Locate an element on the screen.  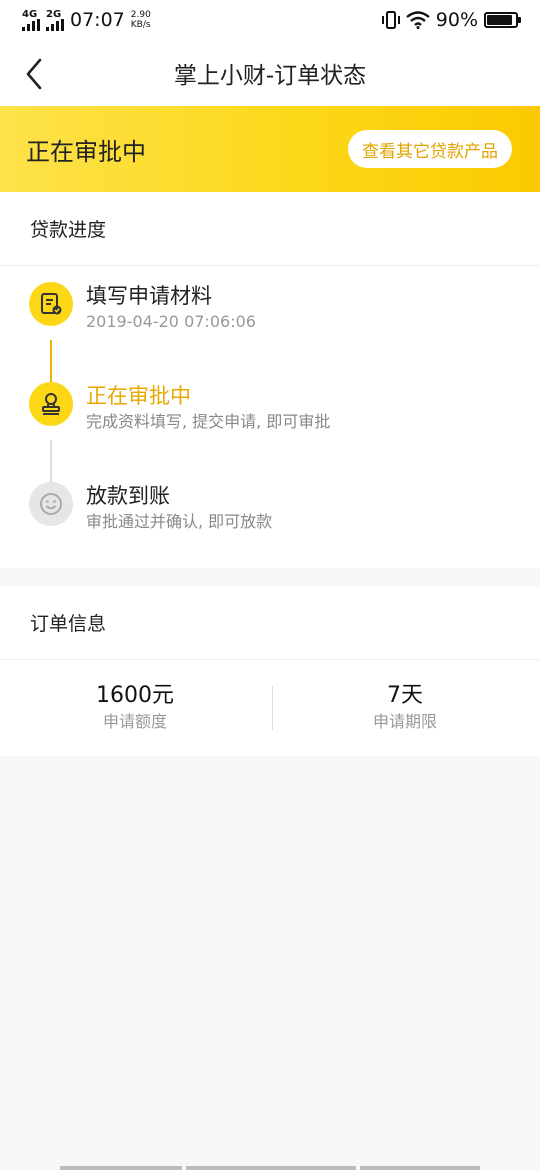
vibrate-icon is located at coordinates (390, 20).